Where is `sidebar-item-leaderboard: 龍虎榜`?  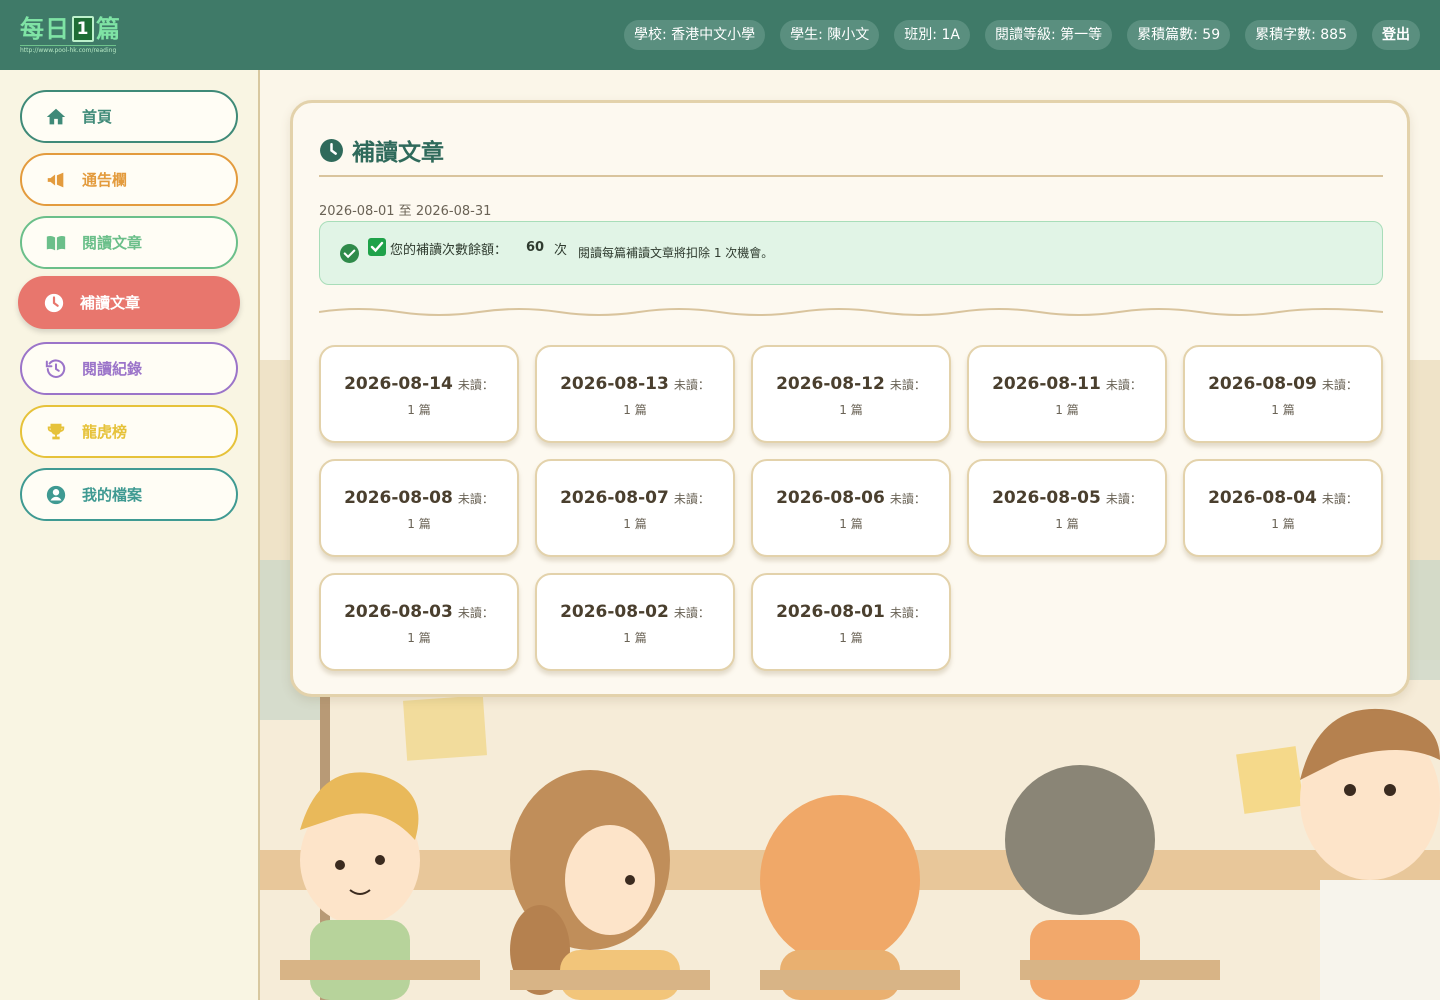
sidebar-item-leaderboard: 龍虎榜 is located at coordinates (129, 431).